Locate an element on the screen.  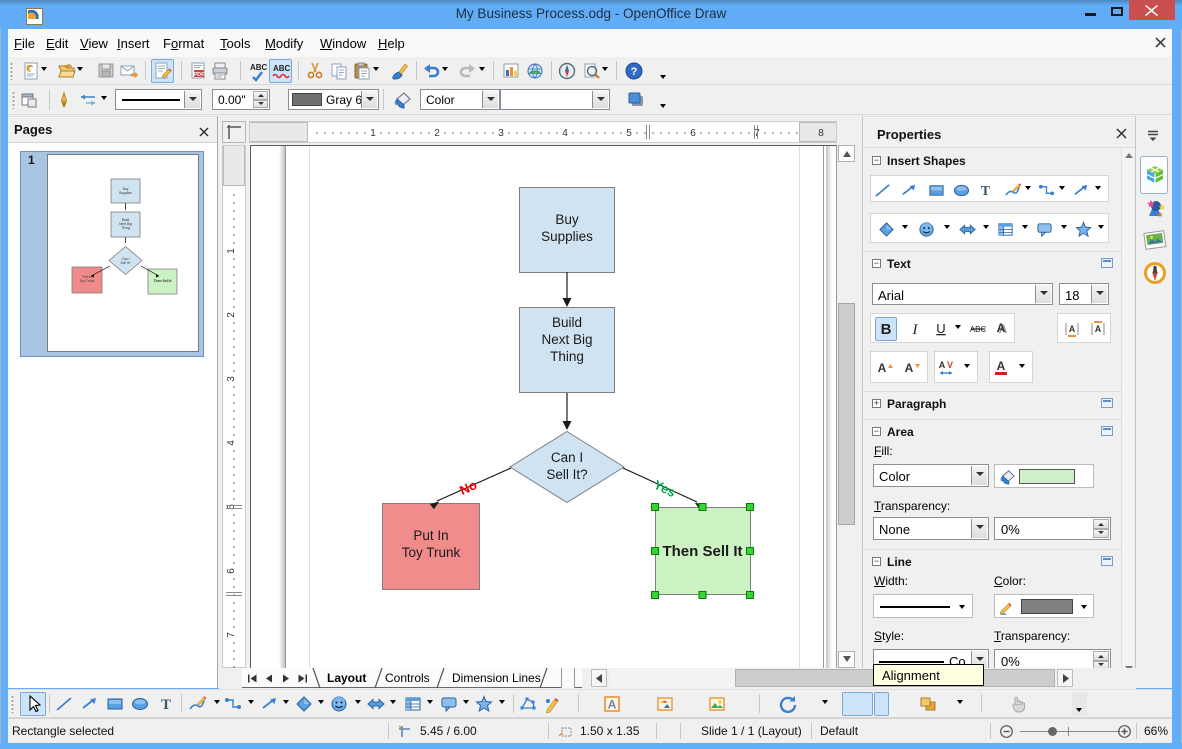
svg-text: Buy is located at coordinates (567, 219).